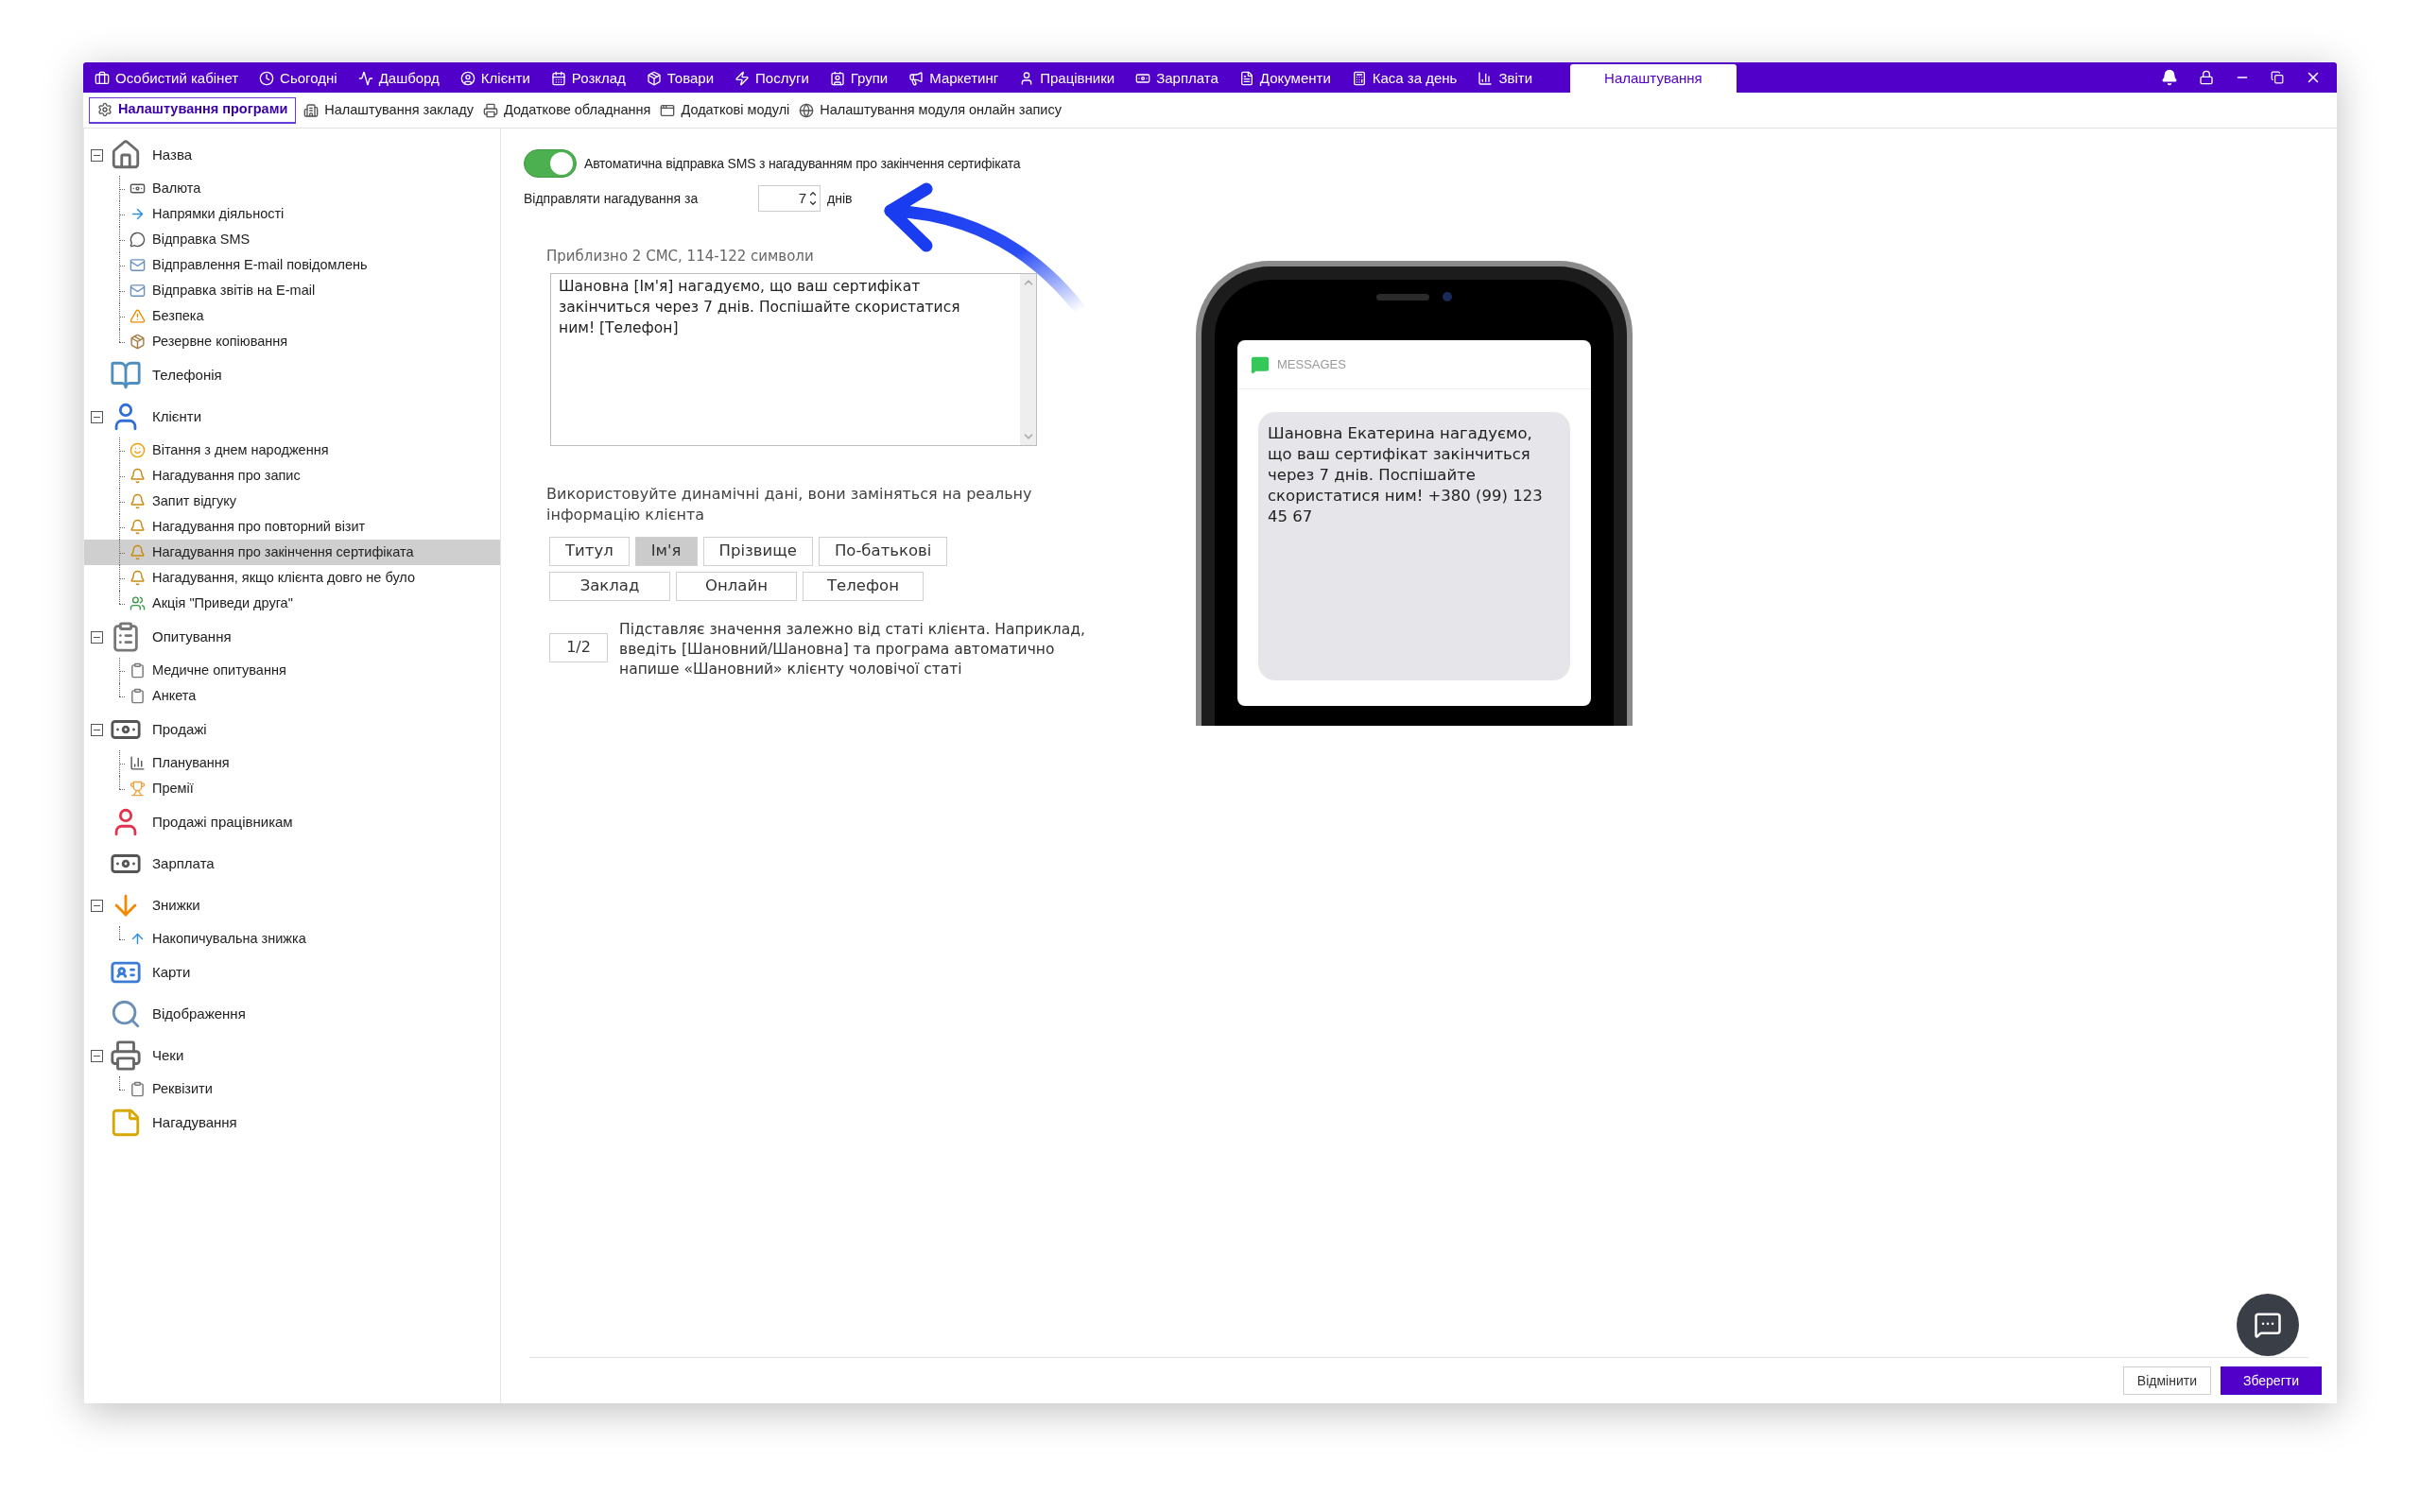  I want to click on toggle-label: Автоматична відправка SMS з нагадуванням про закінчення сертифіката, so click(802, 163).